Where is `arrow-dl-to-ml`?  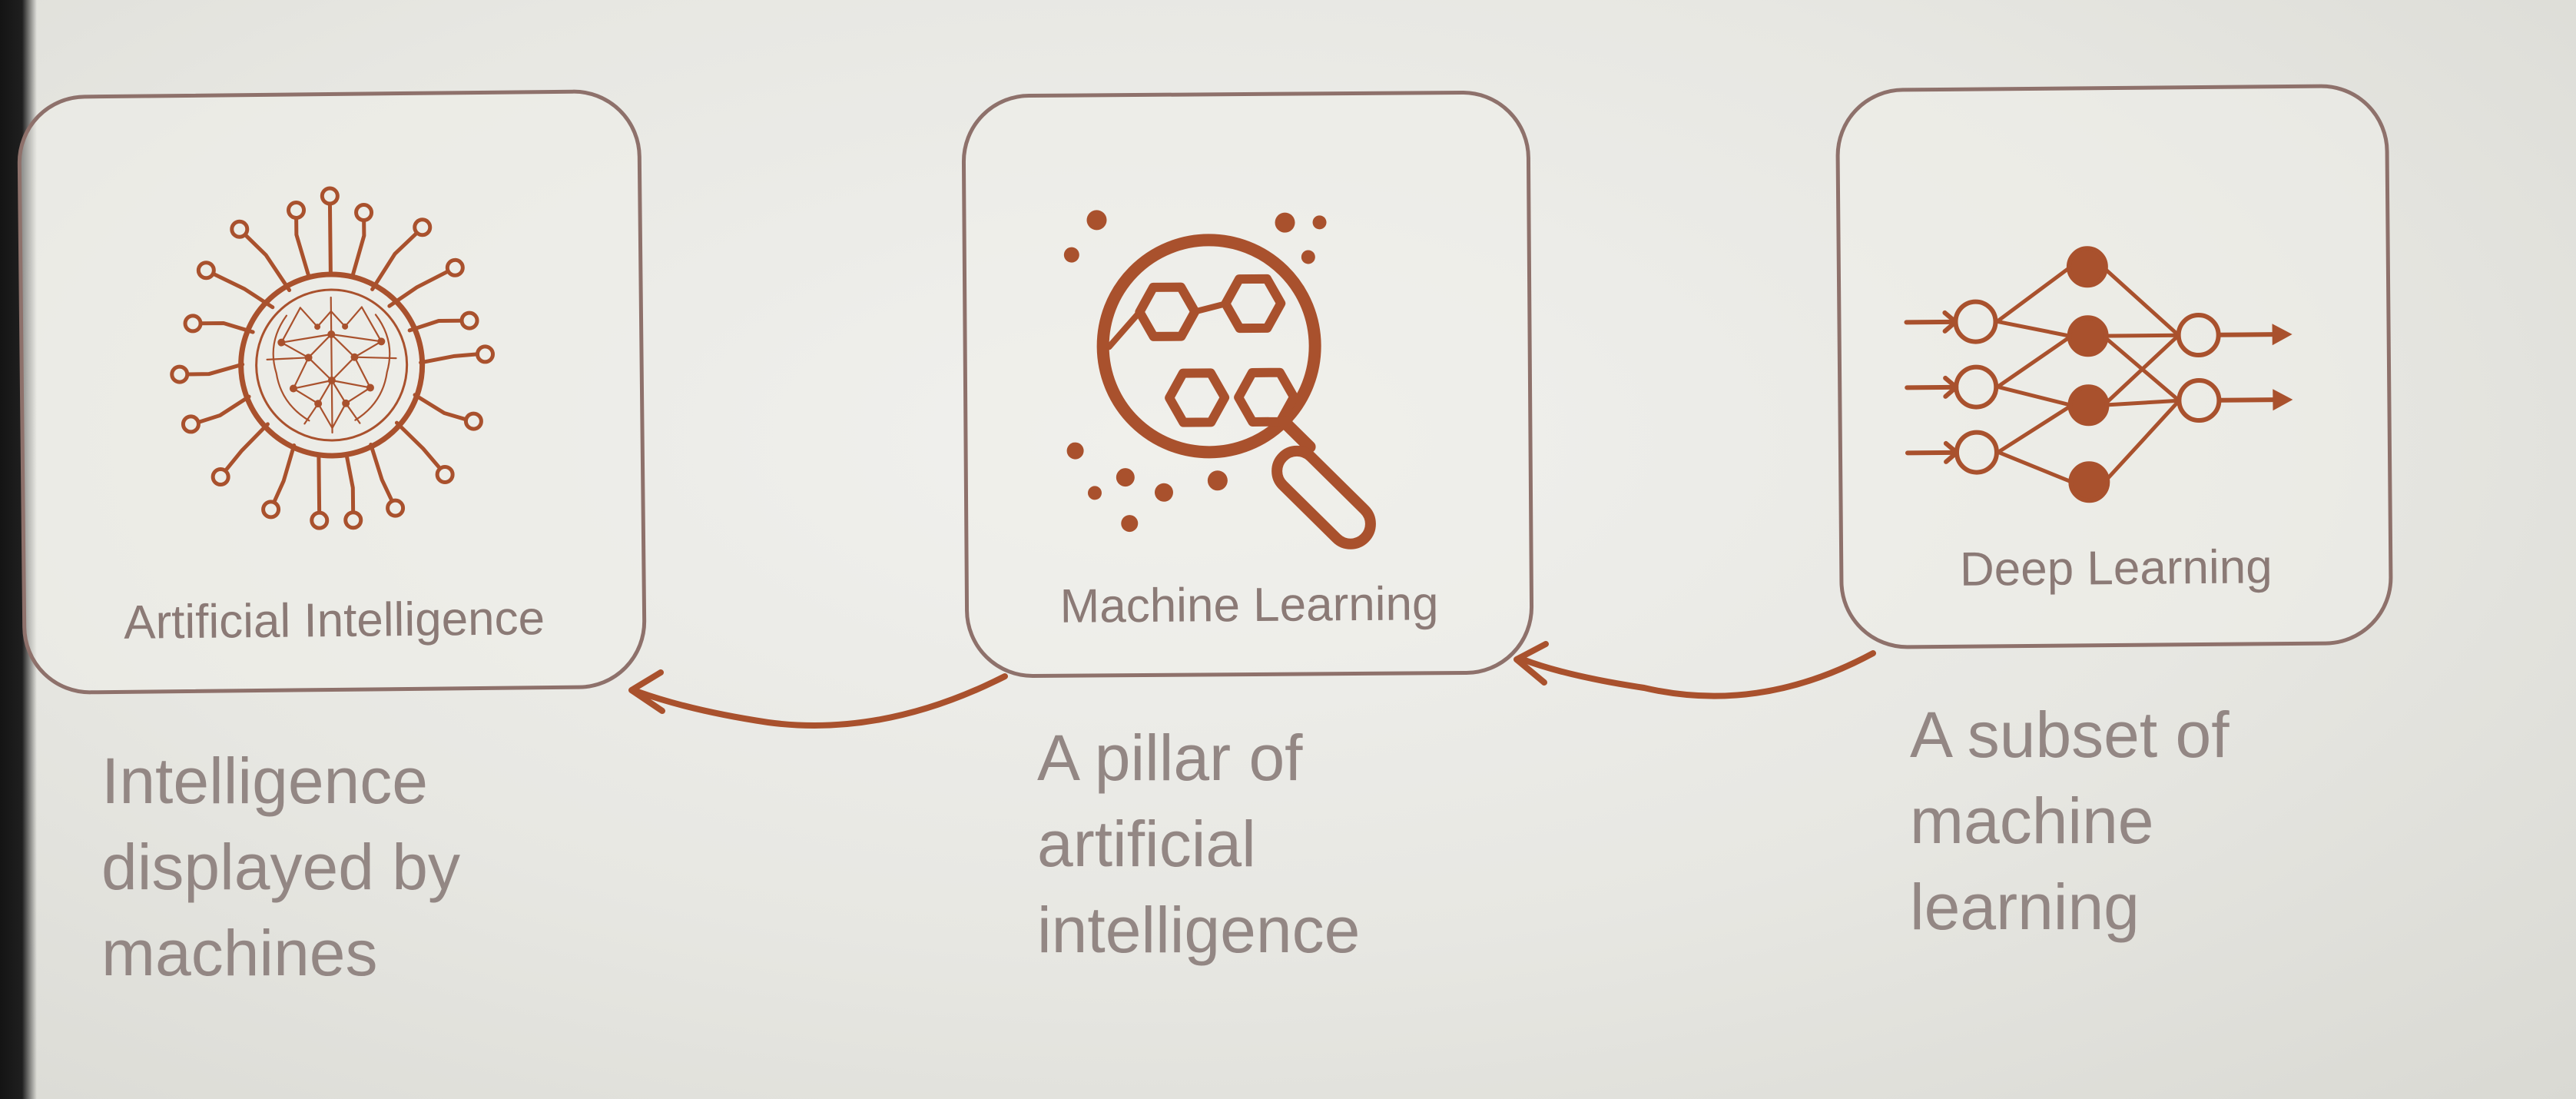
arrow-dl-to-ml is located at coordinates (1694, 670).